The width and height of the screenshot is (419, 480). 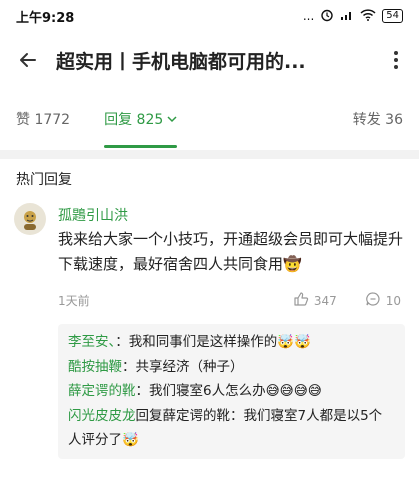 What do you see at coordinates (183, 366) in the screenshot?
I see `reply-text: ：共享经济（种子）` at bounding box center [183, 366].